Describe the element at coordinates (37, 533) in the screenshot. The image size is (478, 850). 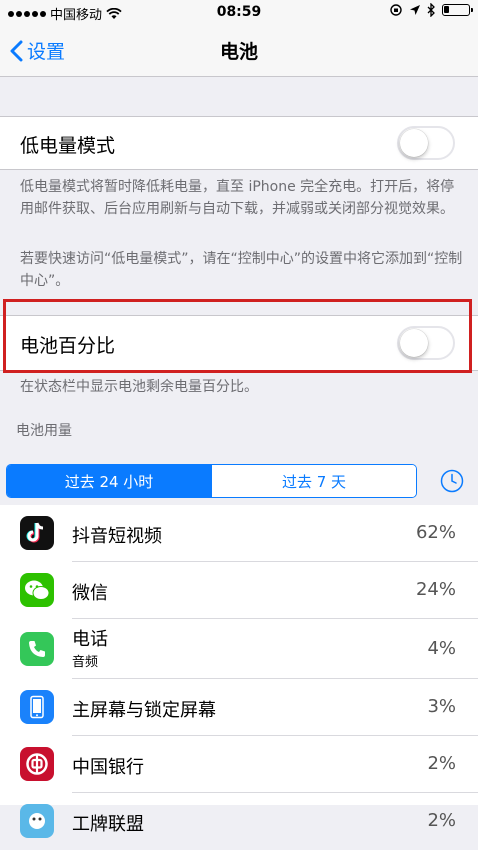
I see `douyin-icon` at that location.